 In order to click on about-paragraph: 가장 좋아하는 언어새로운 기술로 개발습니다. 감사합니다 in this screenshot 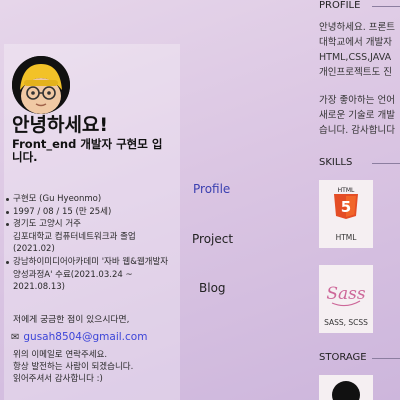, I will do `click(359, 115)`.